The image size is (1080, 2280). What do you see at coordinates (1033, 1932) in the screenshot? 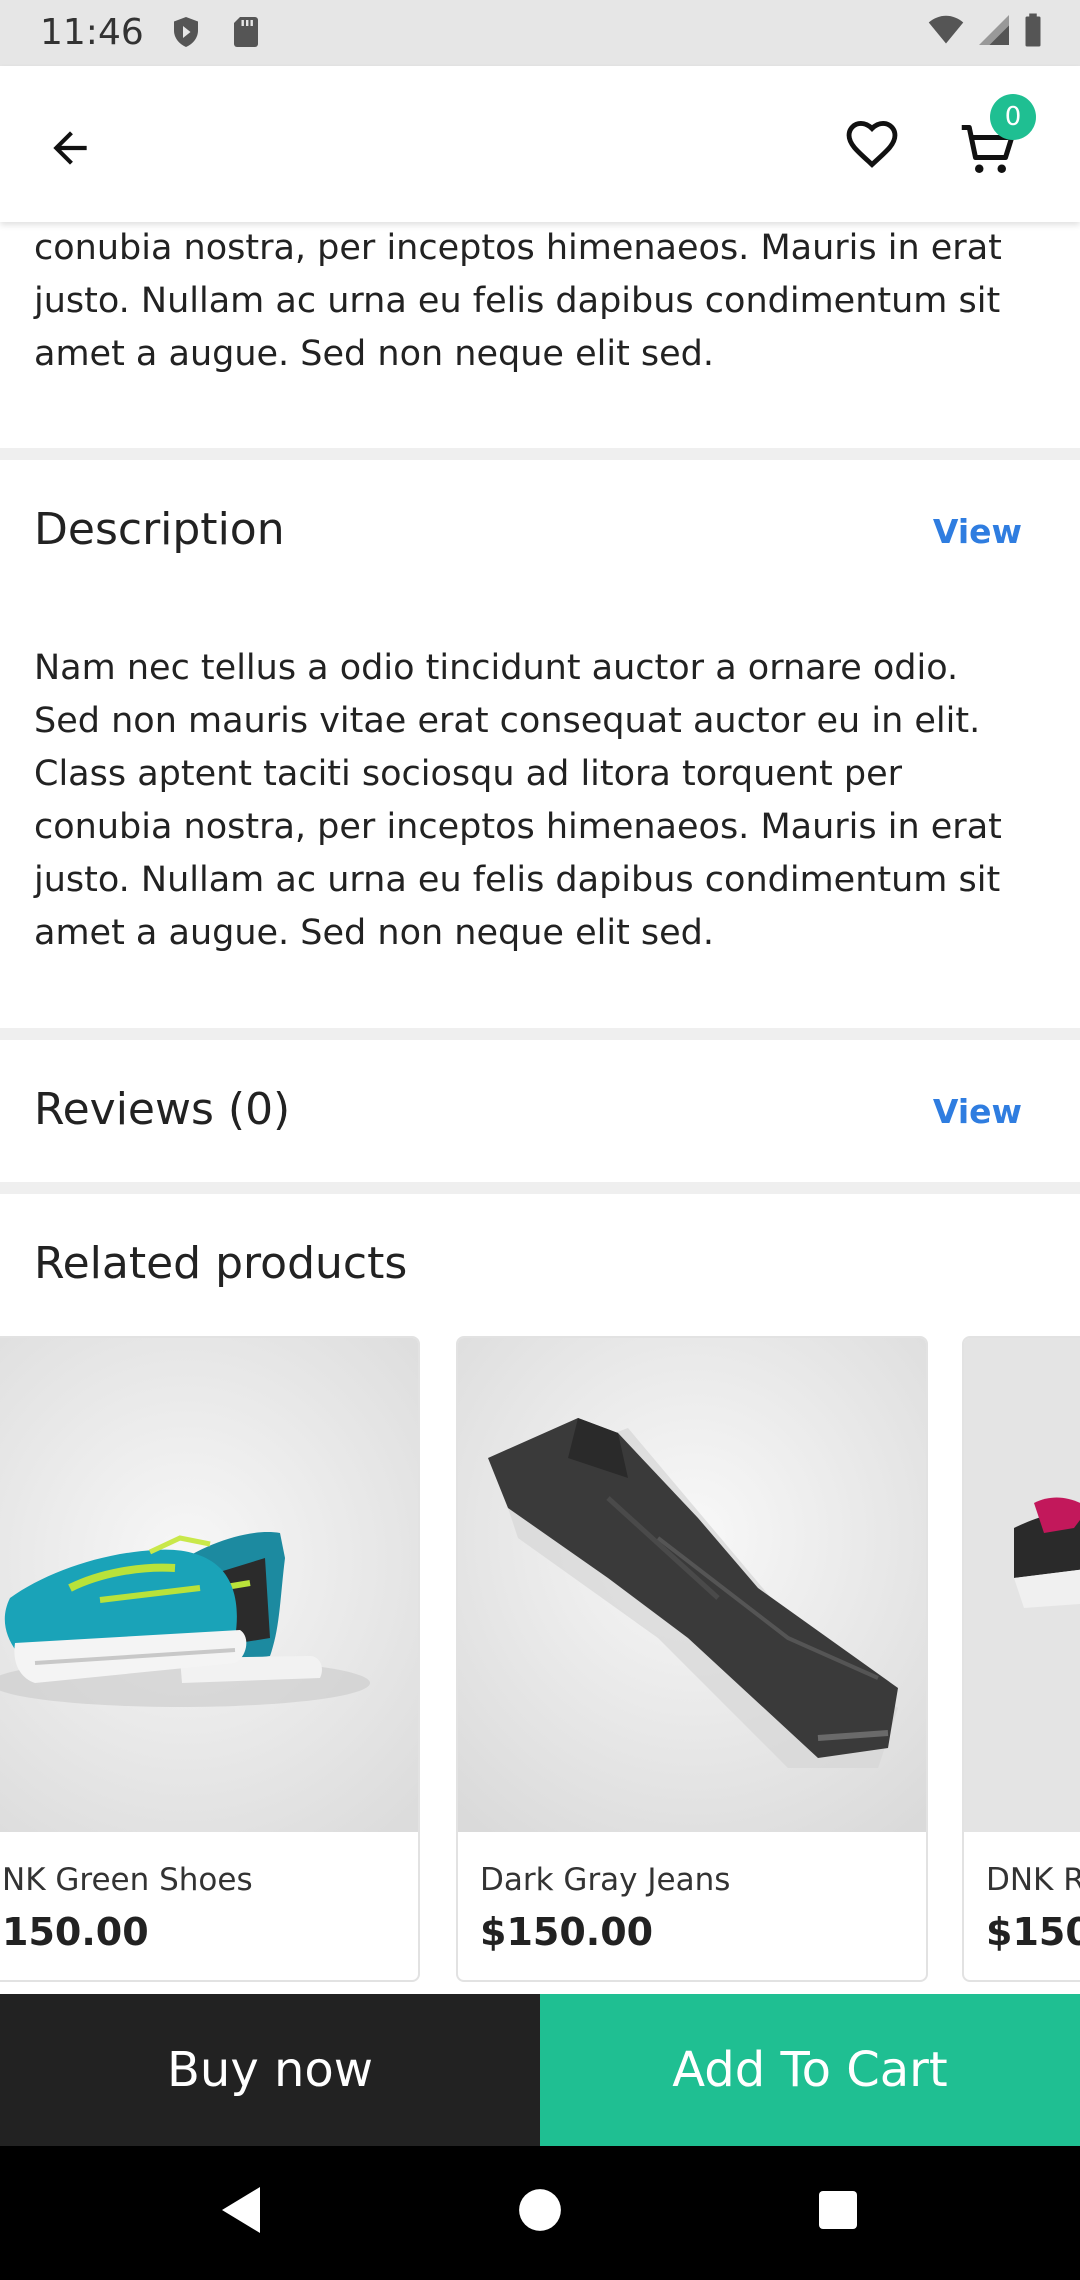
I see `product-price: $150` at bounding box center [1033, 1932].